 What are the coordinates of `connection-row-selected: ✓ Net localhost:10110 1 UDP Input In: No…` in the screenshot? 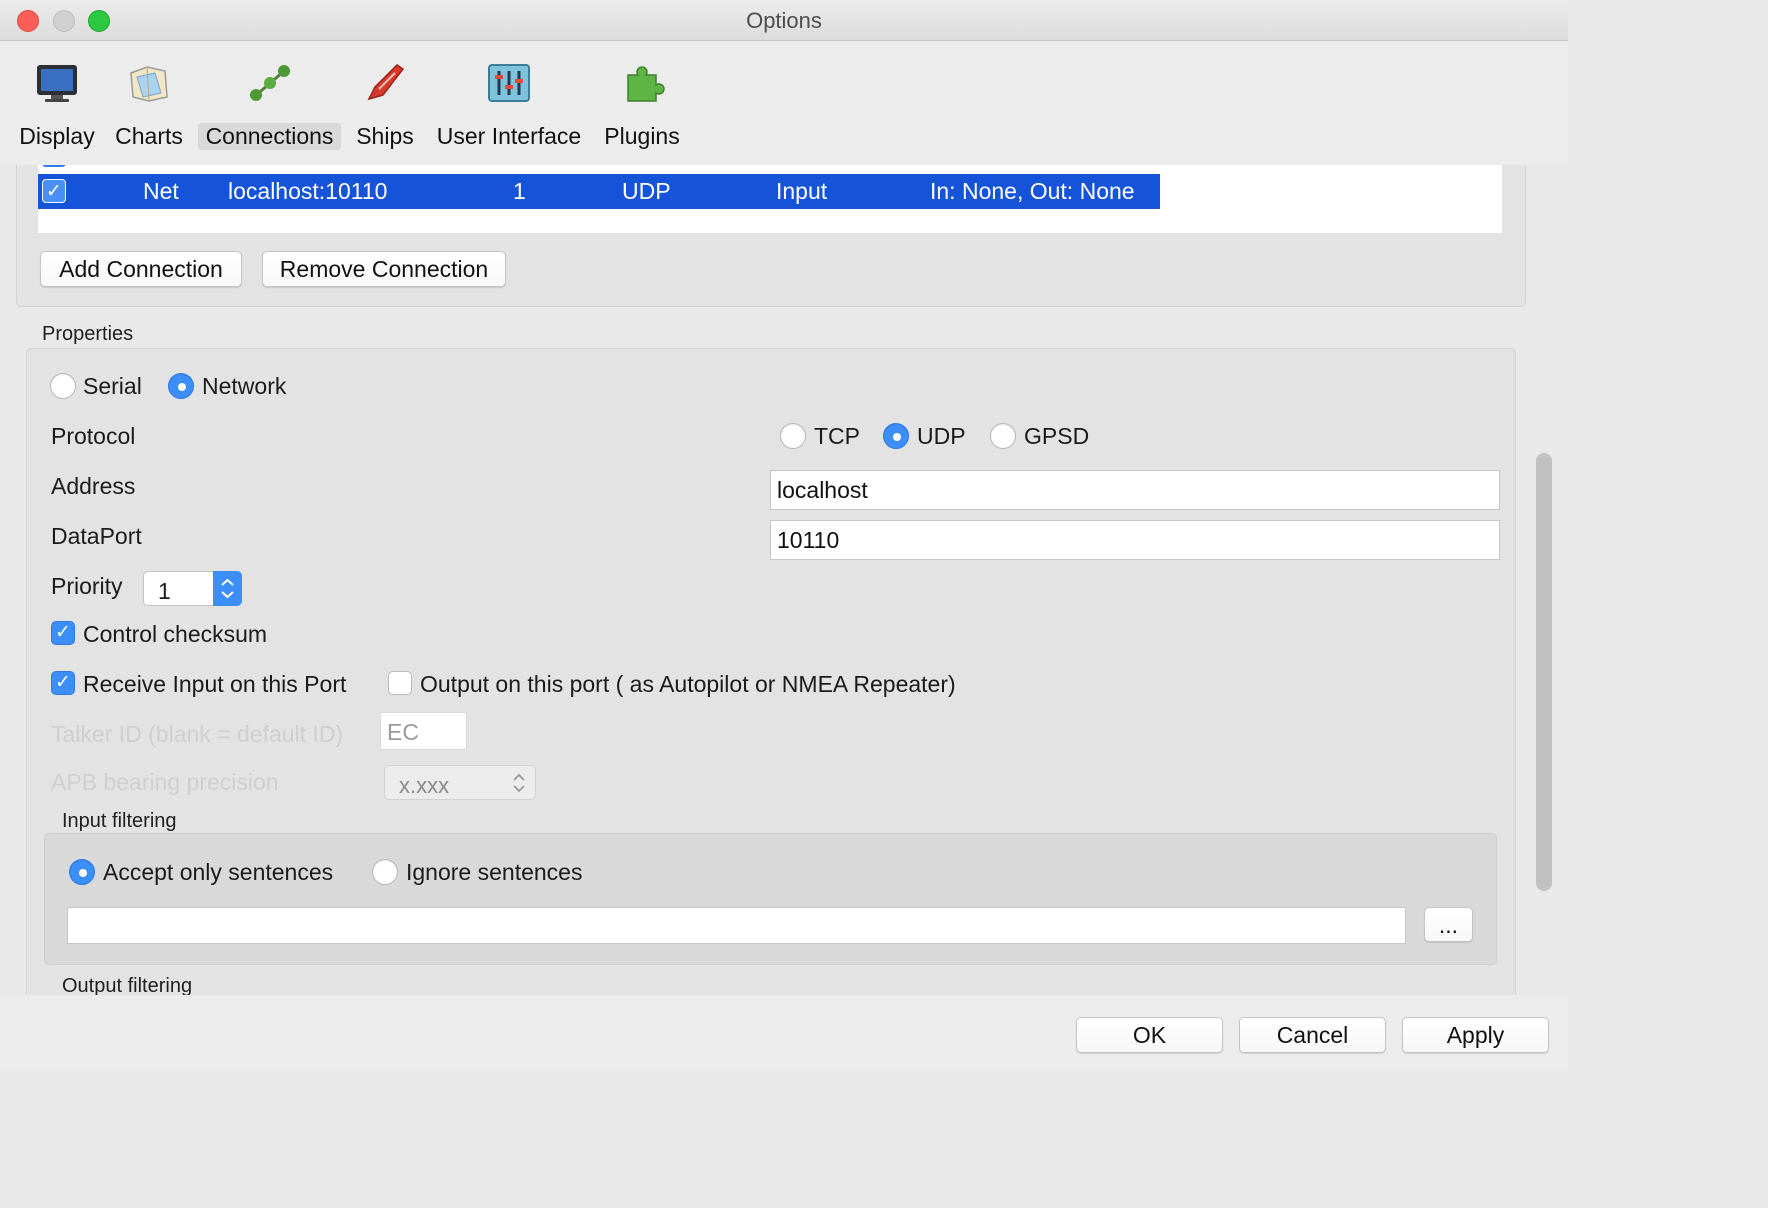 It's located at (599, 191).